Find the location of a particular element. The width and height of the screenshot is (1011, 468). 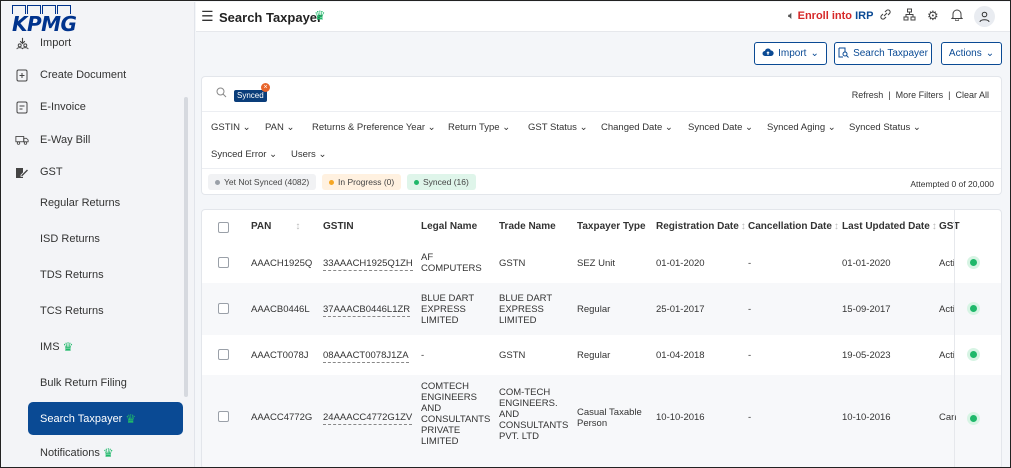

user-avatar-icon is located at coordinates (984, 16).